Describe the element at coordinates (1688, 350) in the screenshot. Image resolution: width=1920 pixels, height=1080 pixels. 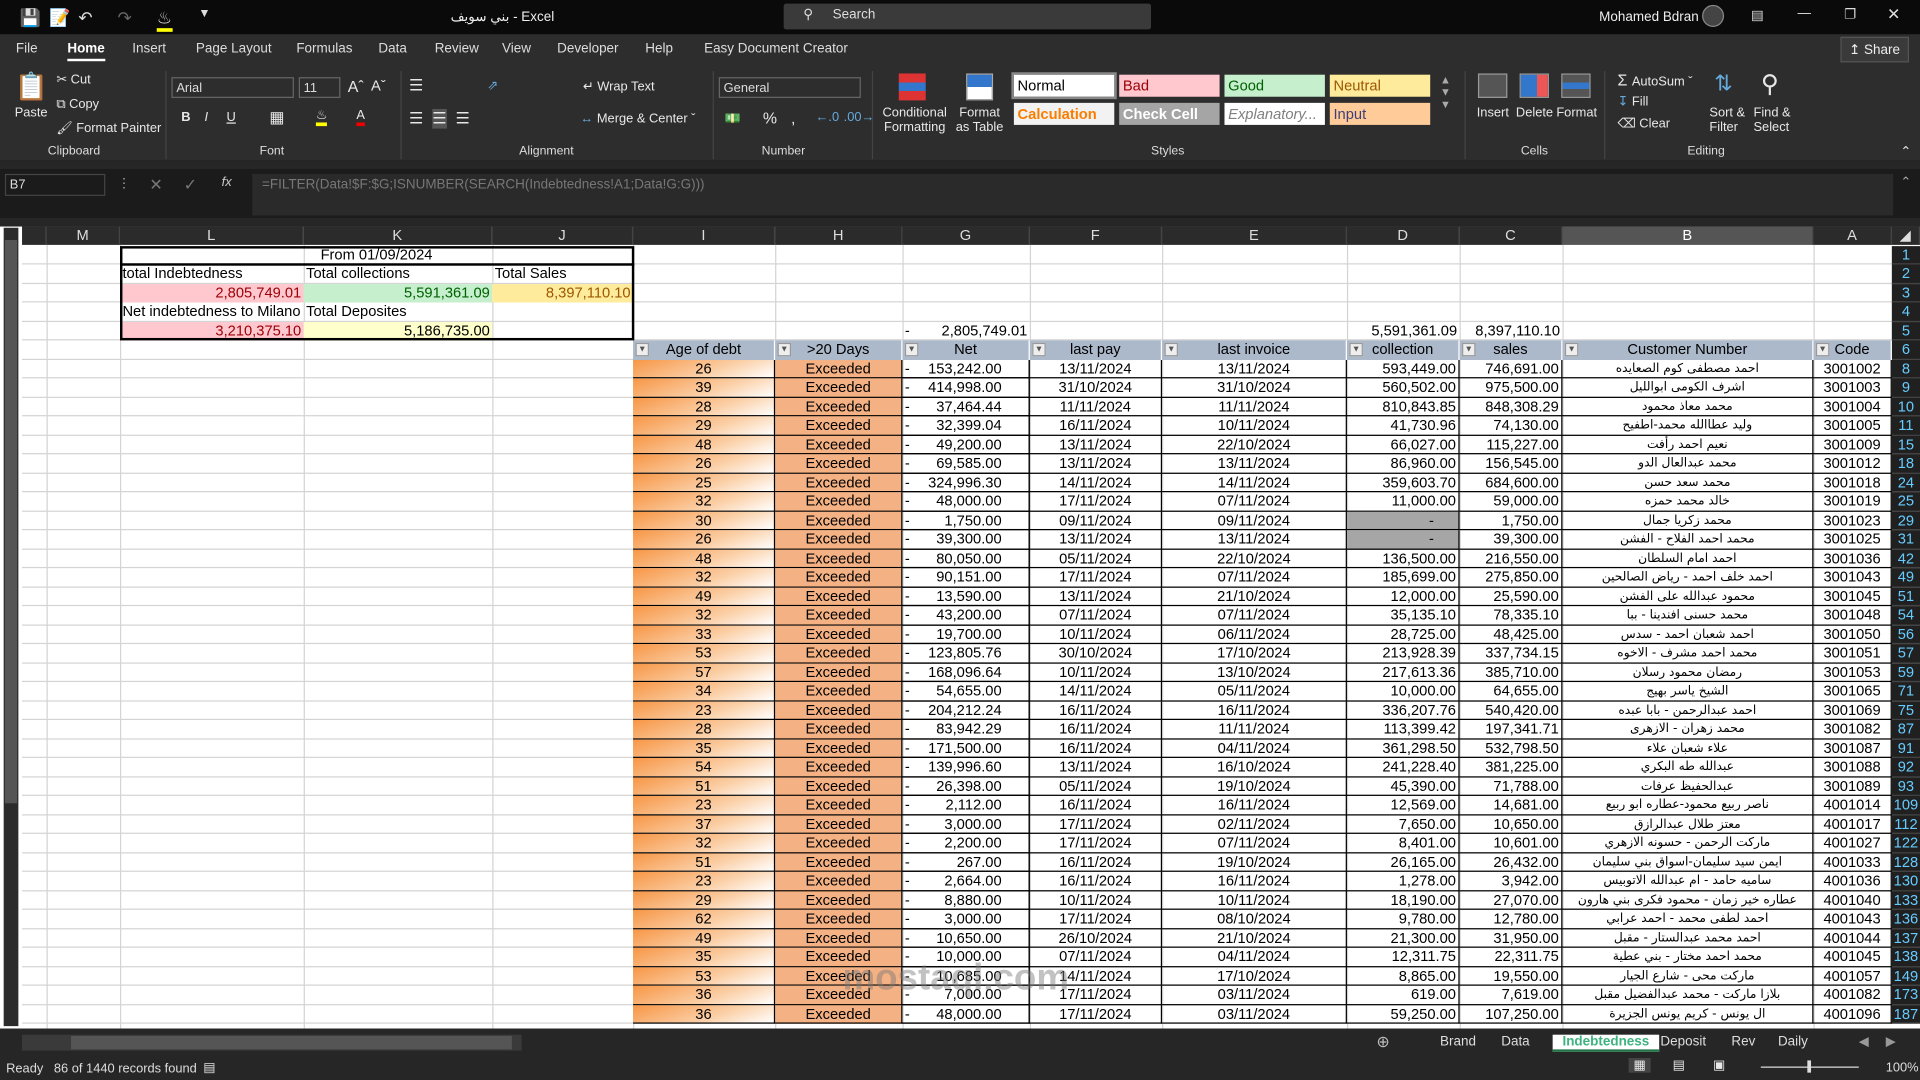
I see `header-customer: Customer Number` at that location.